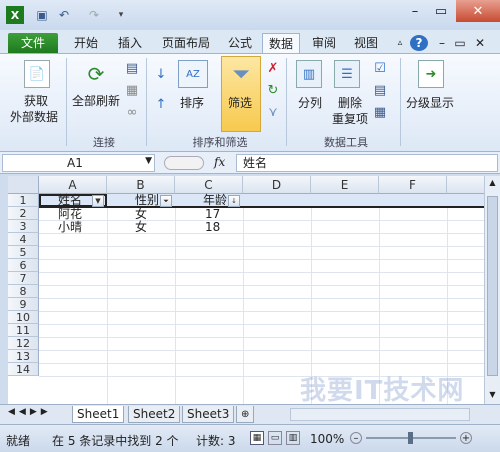 This screenshot has height=452, width=500. I want to click on row-header: 12, so click(23, 343).